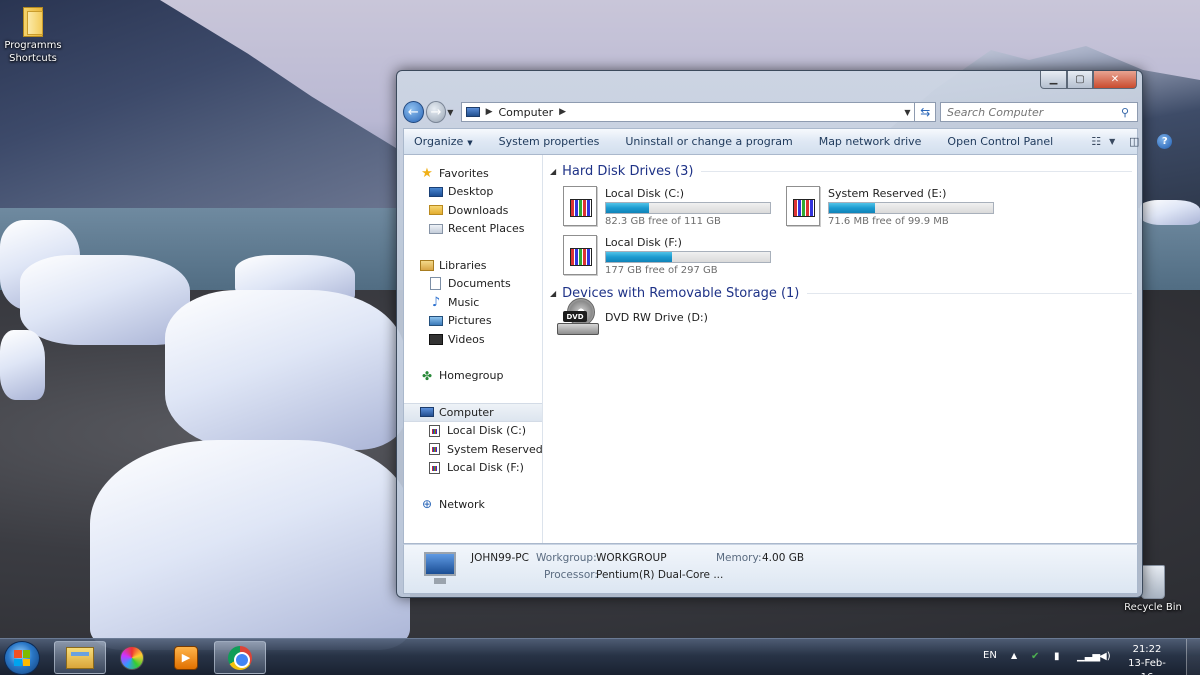 This screenshot has width=1200, height=675. I want to click on address-row: ← → ▼ ▶ Computer ▶ ▼ ⇆ ⚲, so click(770, 112).